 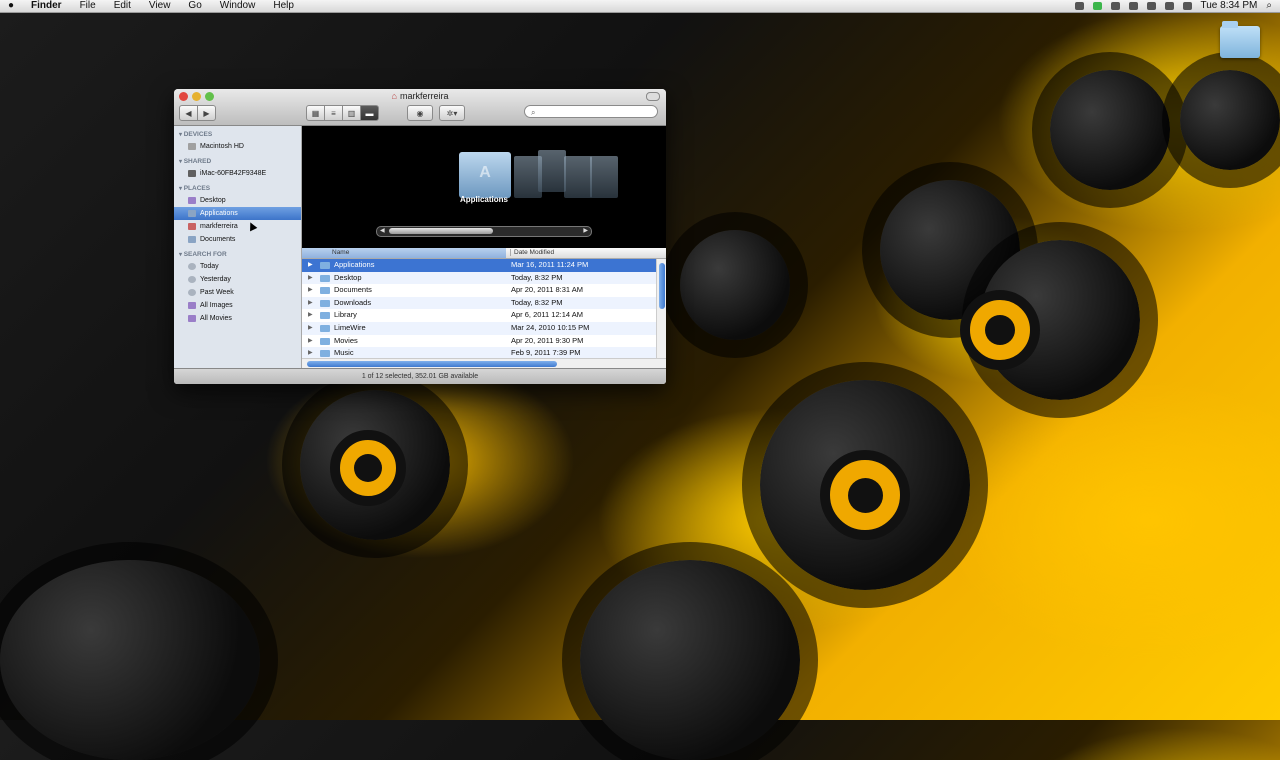 What do you see at coordinates (88, 6) in the screenshot?
I see `menu-file: File` at bounding box center [88, 6].